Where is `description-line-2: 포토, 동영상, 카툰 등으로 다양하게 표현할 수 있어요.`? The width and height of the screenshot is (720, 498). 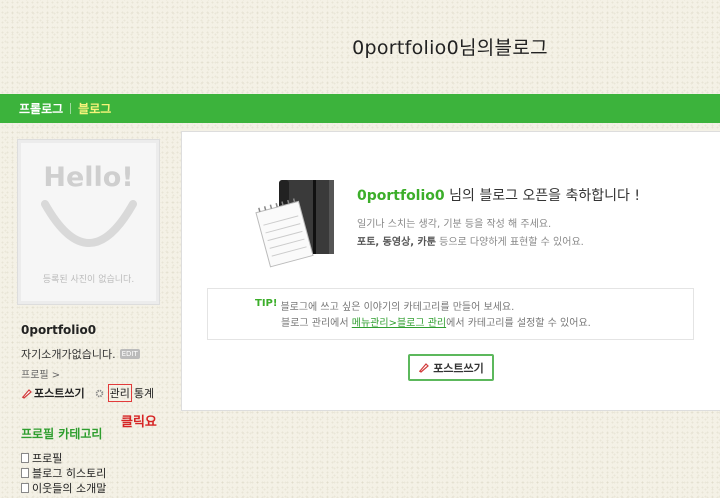
description-line-2: 포토, 동영상, 카툰 등으로 다양하게 표현할 수 있어요. is located at coordinates (470, 240).